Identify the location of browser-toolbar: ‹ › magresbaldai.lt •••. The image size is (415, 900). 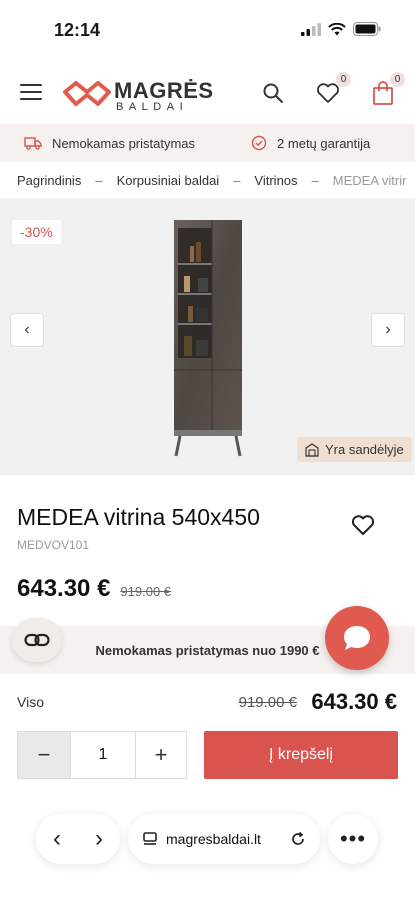
(207, 843).